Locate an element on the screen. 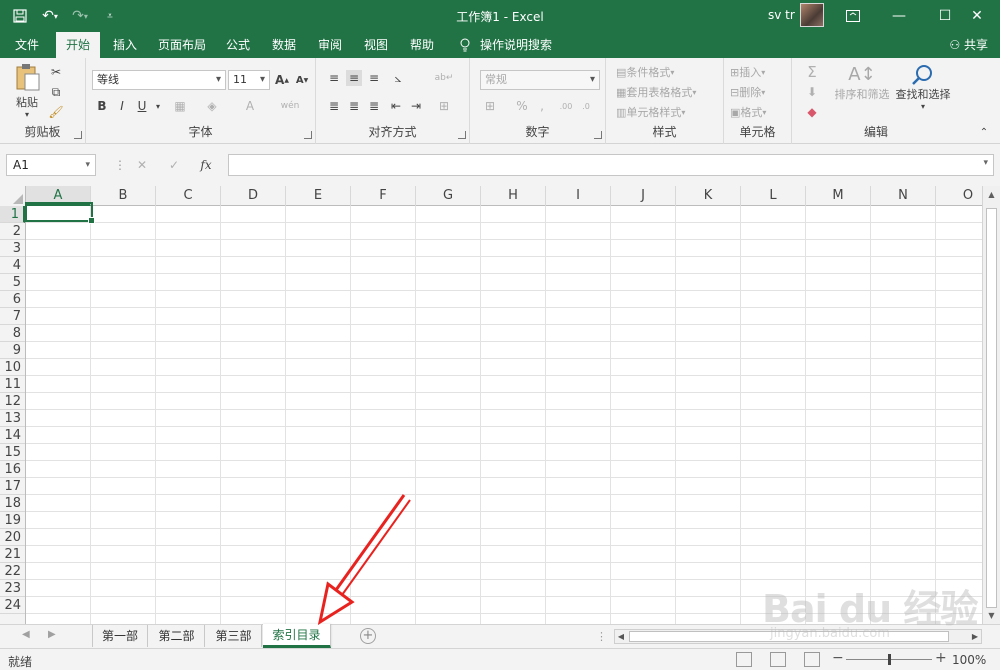 The image size is (1000, 670). tab-help: 帮助 is located at coordinates (422, 45).